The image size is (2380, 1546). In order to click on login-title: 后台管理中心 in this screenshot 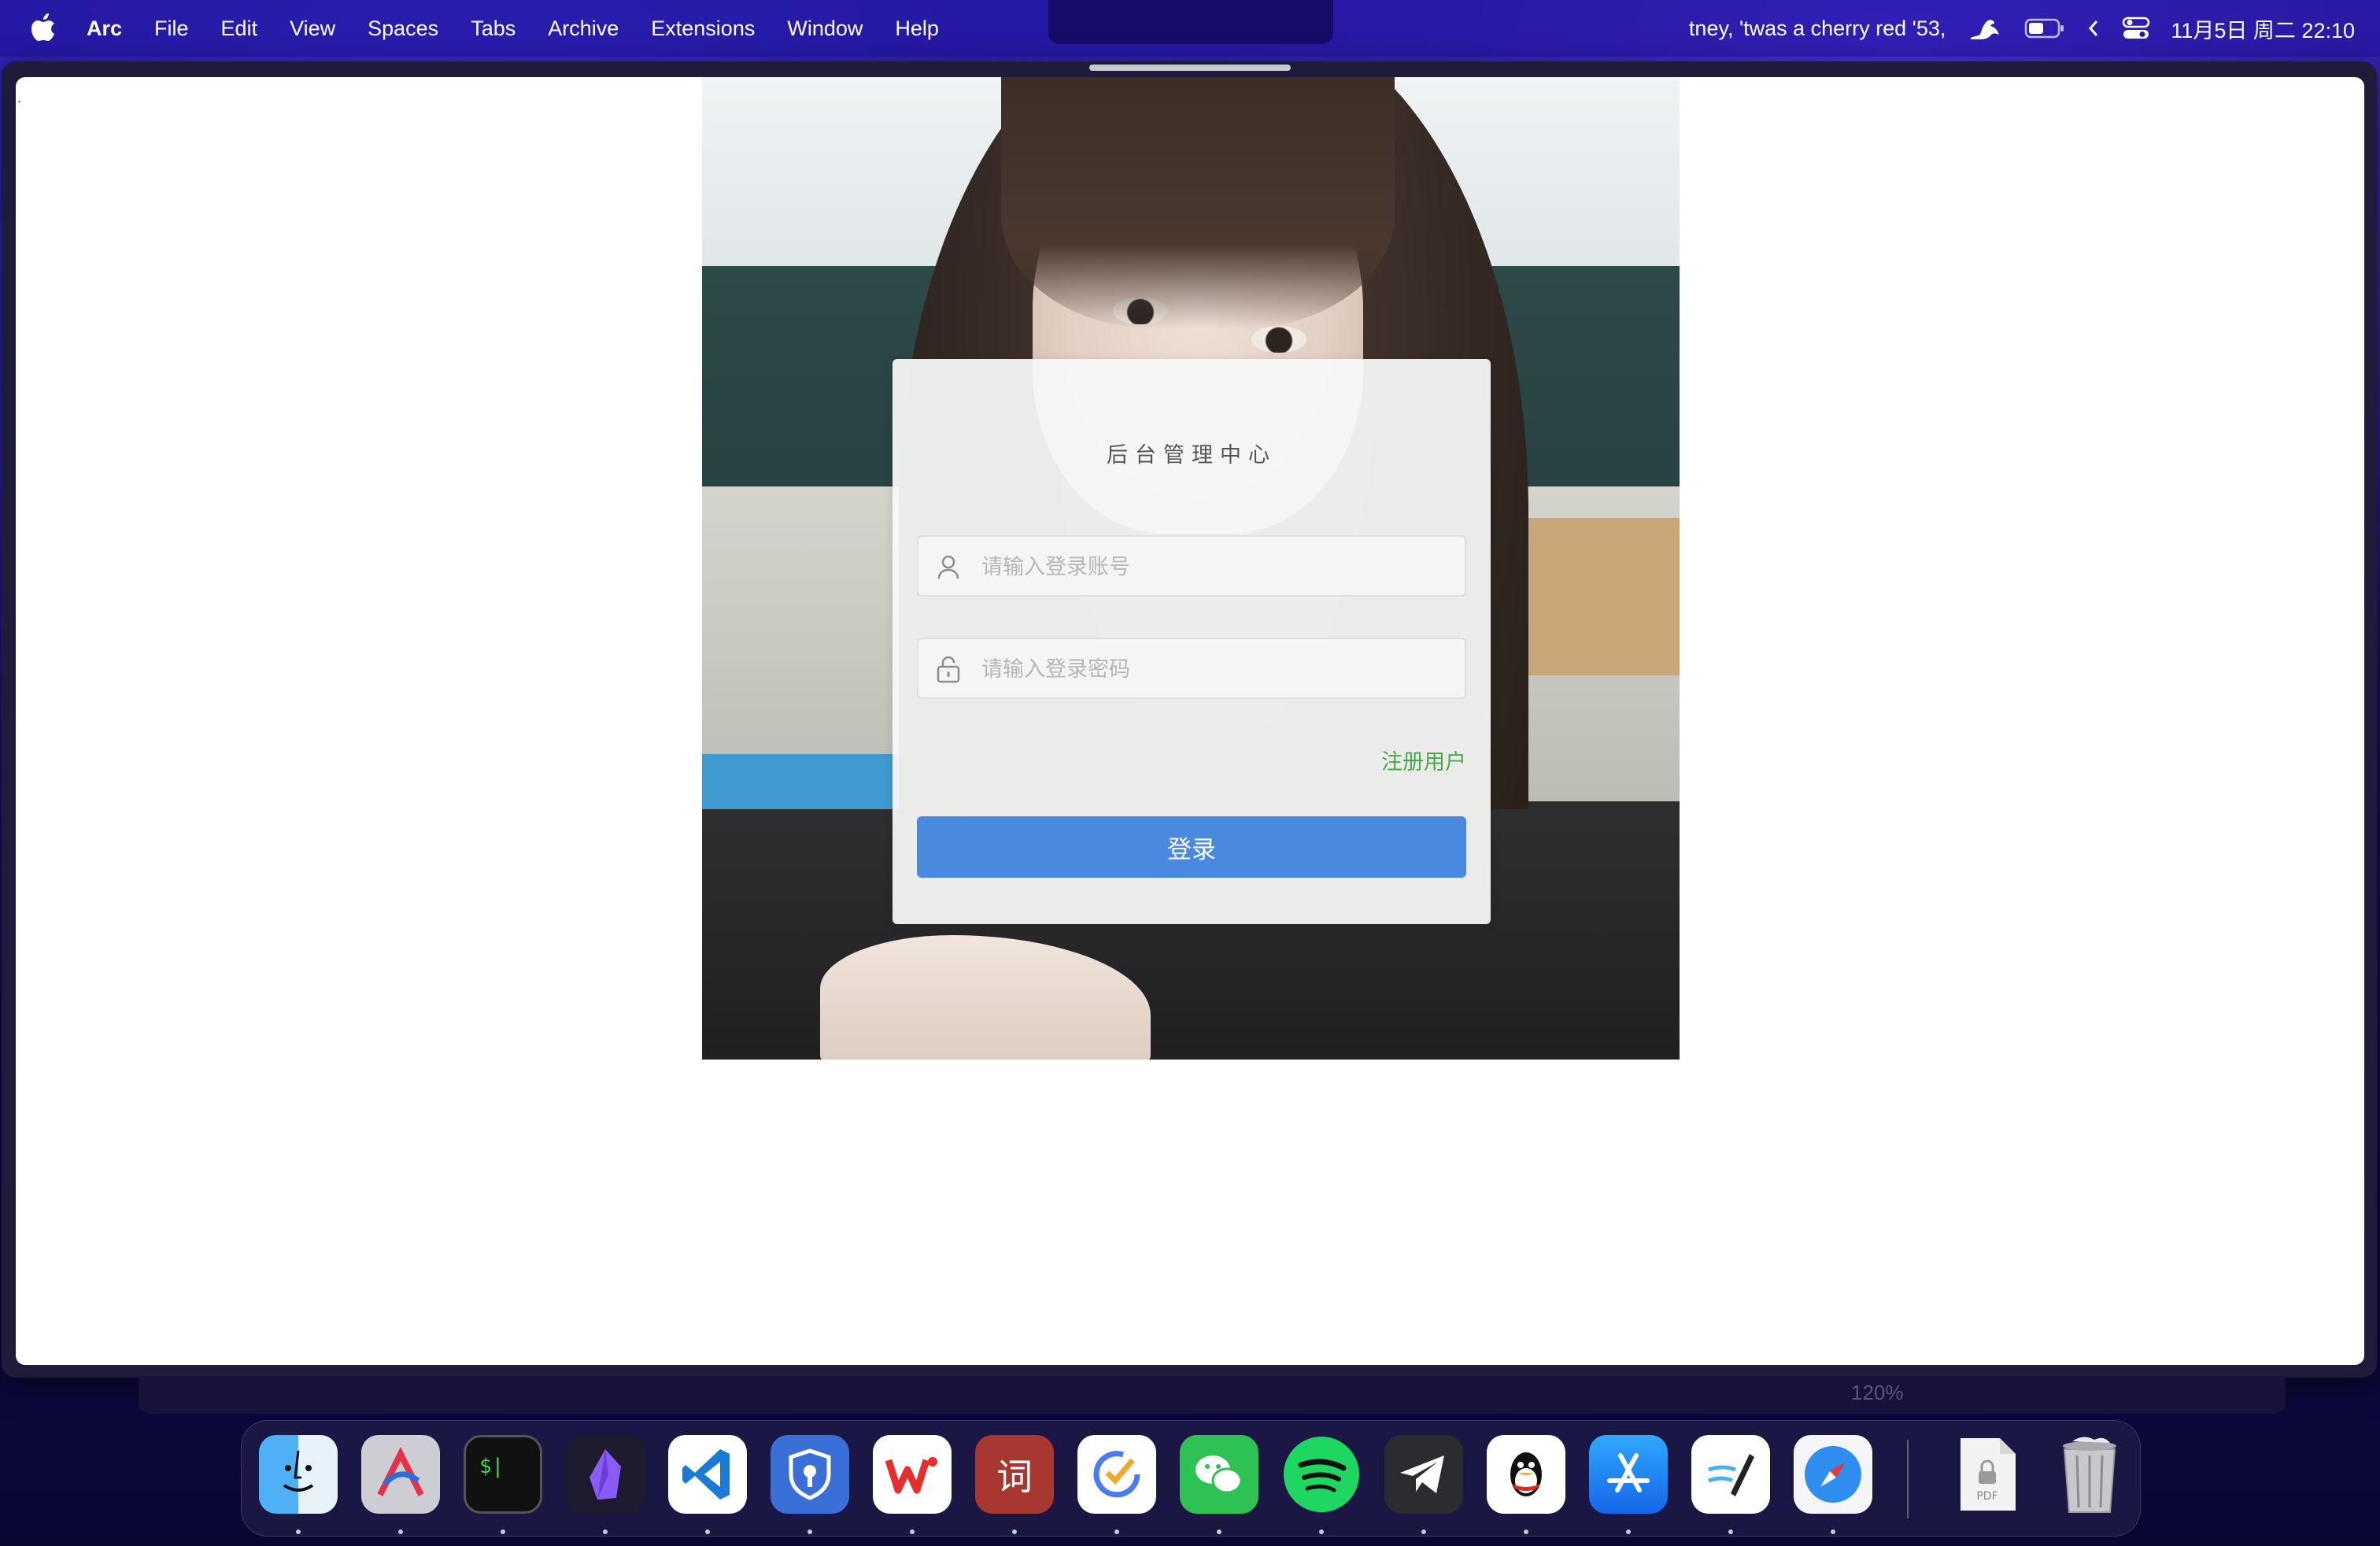, I will do `click(1192, 455)`.